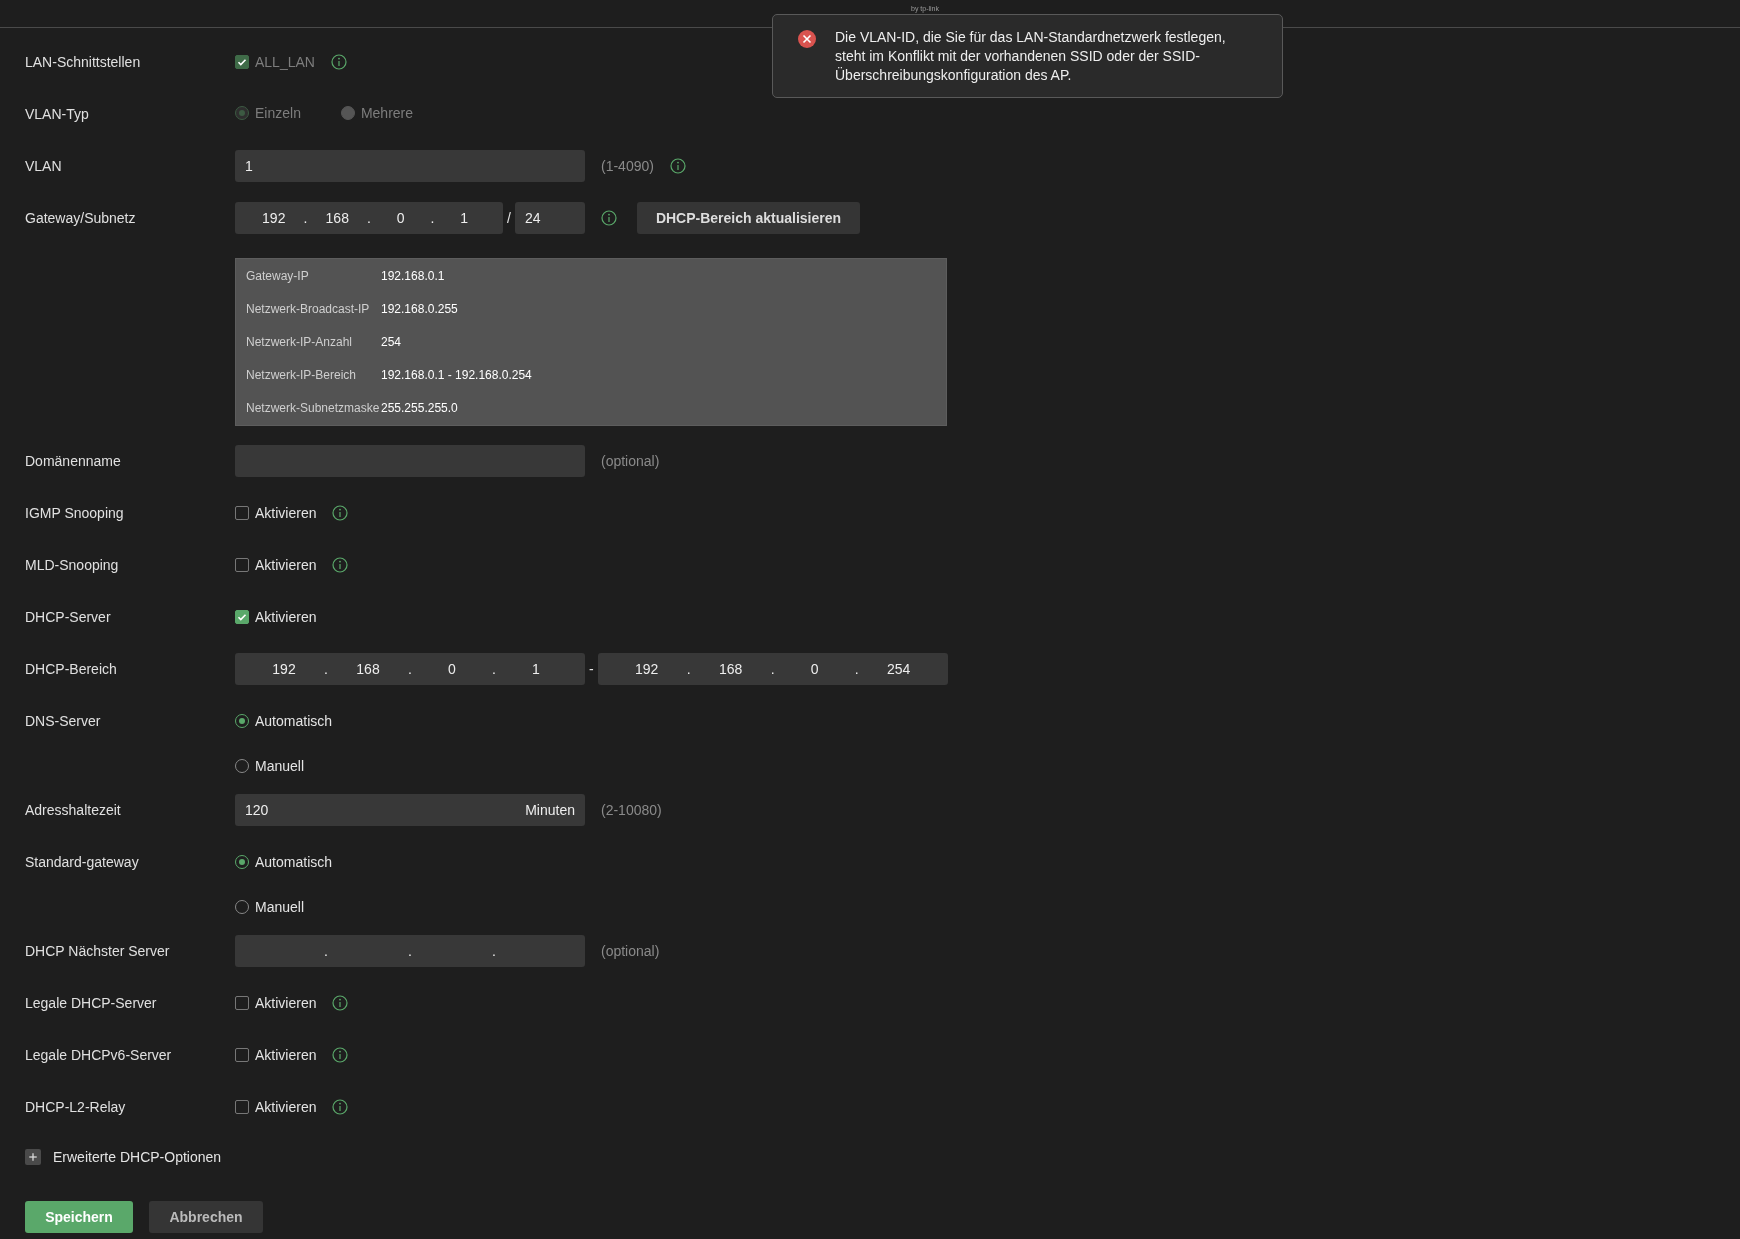  Describe the element at coordinates (33, 1157) in the screenshot. I see `expand-icon` at that location.